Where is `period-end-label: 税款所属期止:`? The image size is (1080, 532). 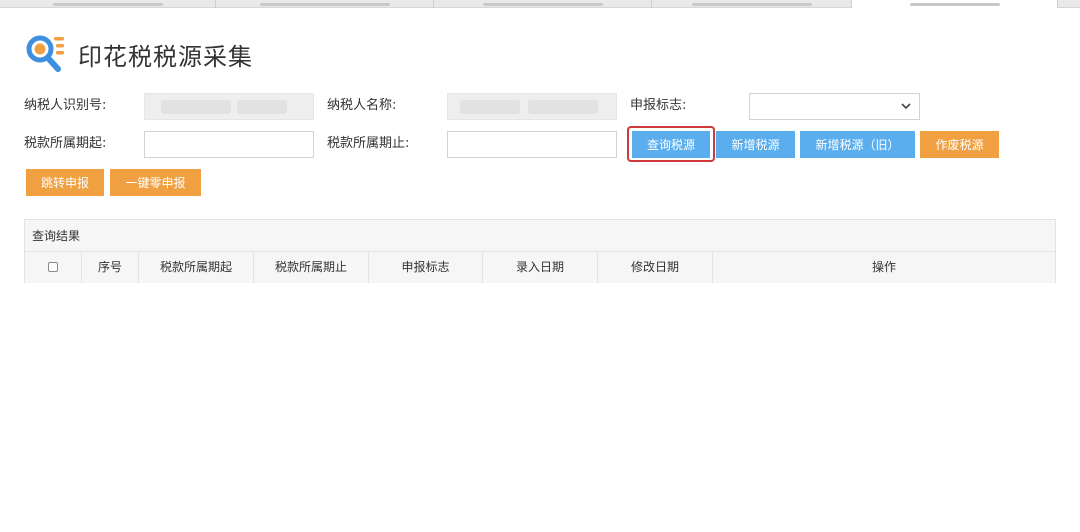 period-end-label: 税款所属期止: is located at coordinates (368, 143).